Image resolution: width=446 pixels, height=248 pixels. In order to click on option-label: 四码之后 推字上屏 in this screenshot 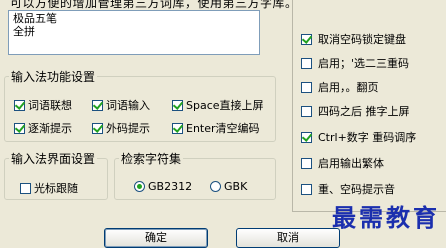, I will do `click(364, 111)`.